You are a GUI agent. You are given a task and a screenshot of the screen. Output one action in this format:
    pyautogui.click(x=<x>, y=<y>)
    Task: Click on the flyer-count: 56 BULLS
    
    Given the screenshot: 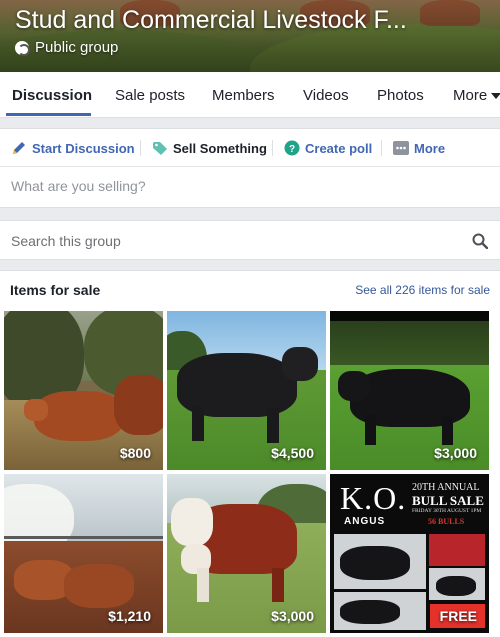 What is the action you would take?
    pyautogui.click(x=446, y=521)
    